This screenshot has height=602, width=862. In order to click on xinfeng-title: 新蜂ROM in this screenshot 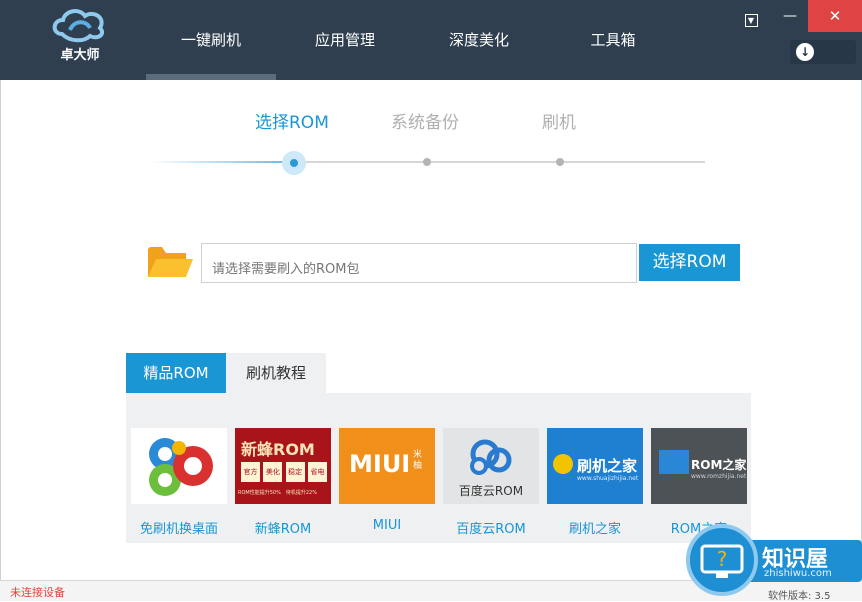, I will do `click(278, 449)`.